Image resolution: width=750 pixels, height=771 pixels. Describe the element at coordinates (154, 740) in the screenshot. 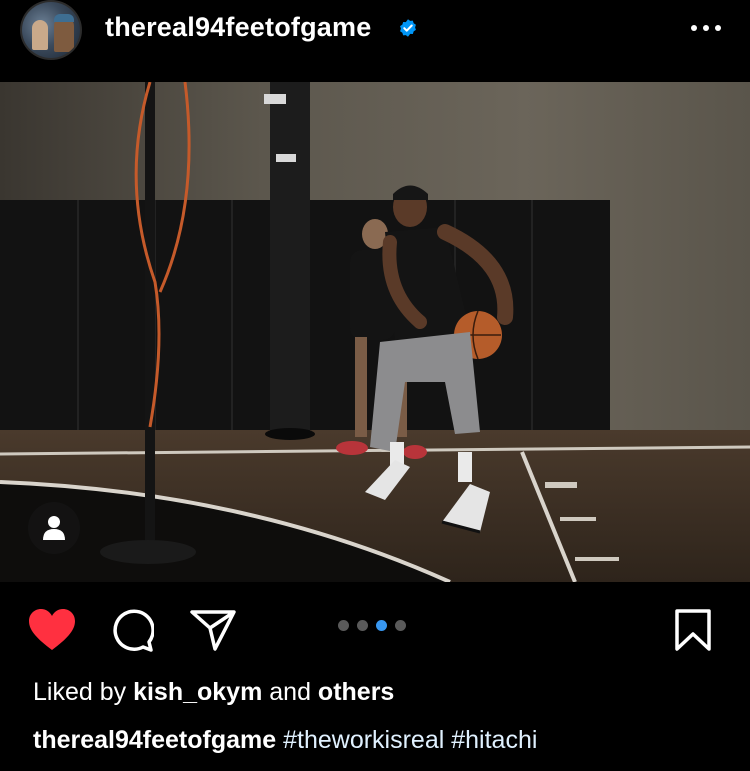

I see `caption-username: thereal94feetofgame` at that location.